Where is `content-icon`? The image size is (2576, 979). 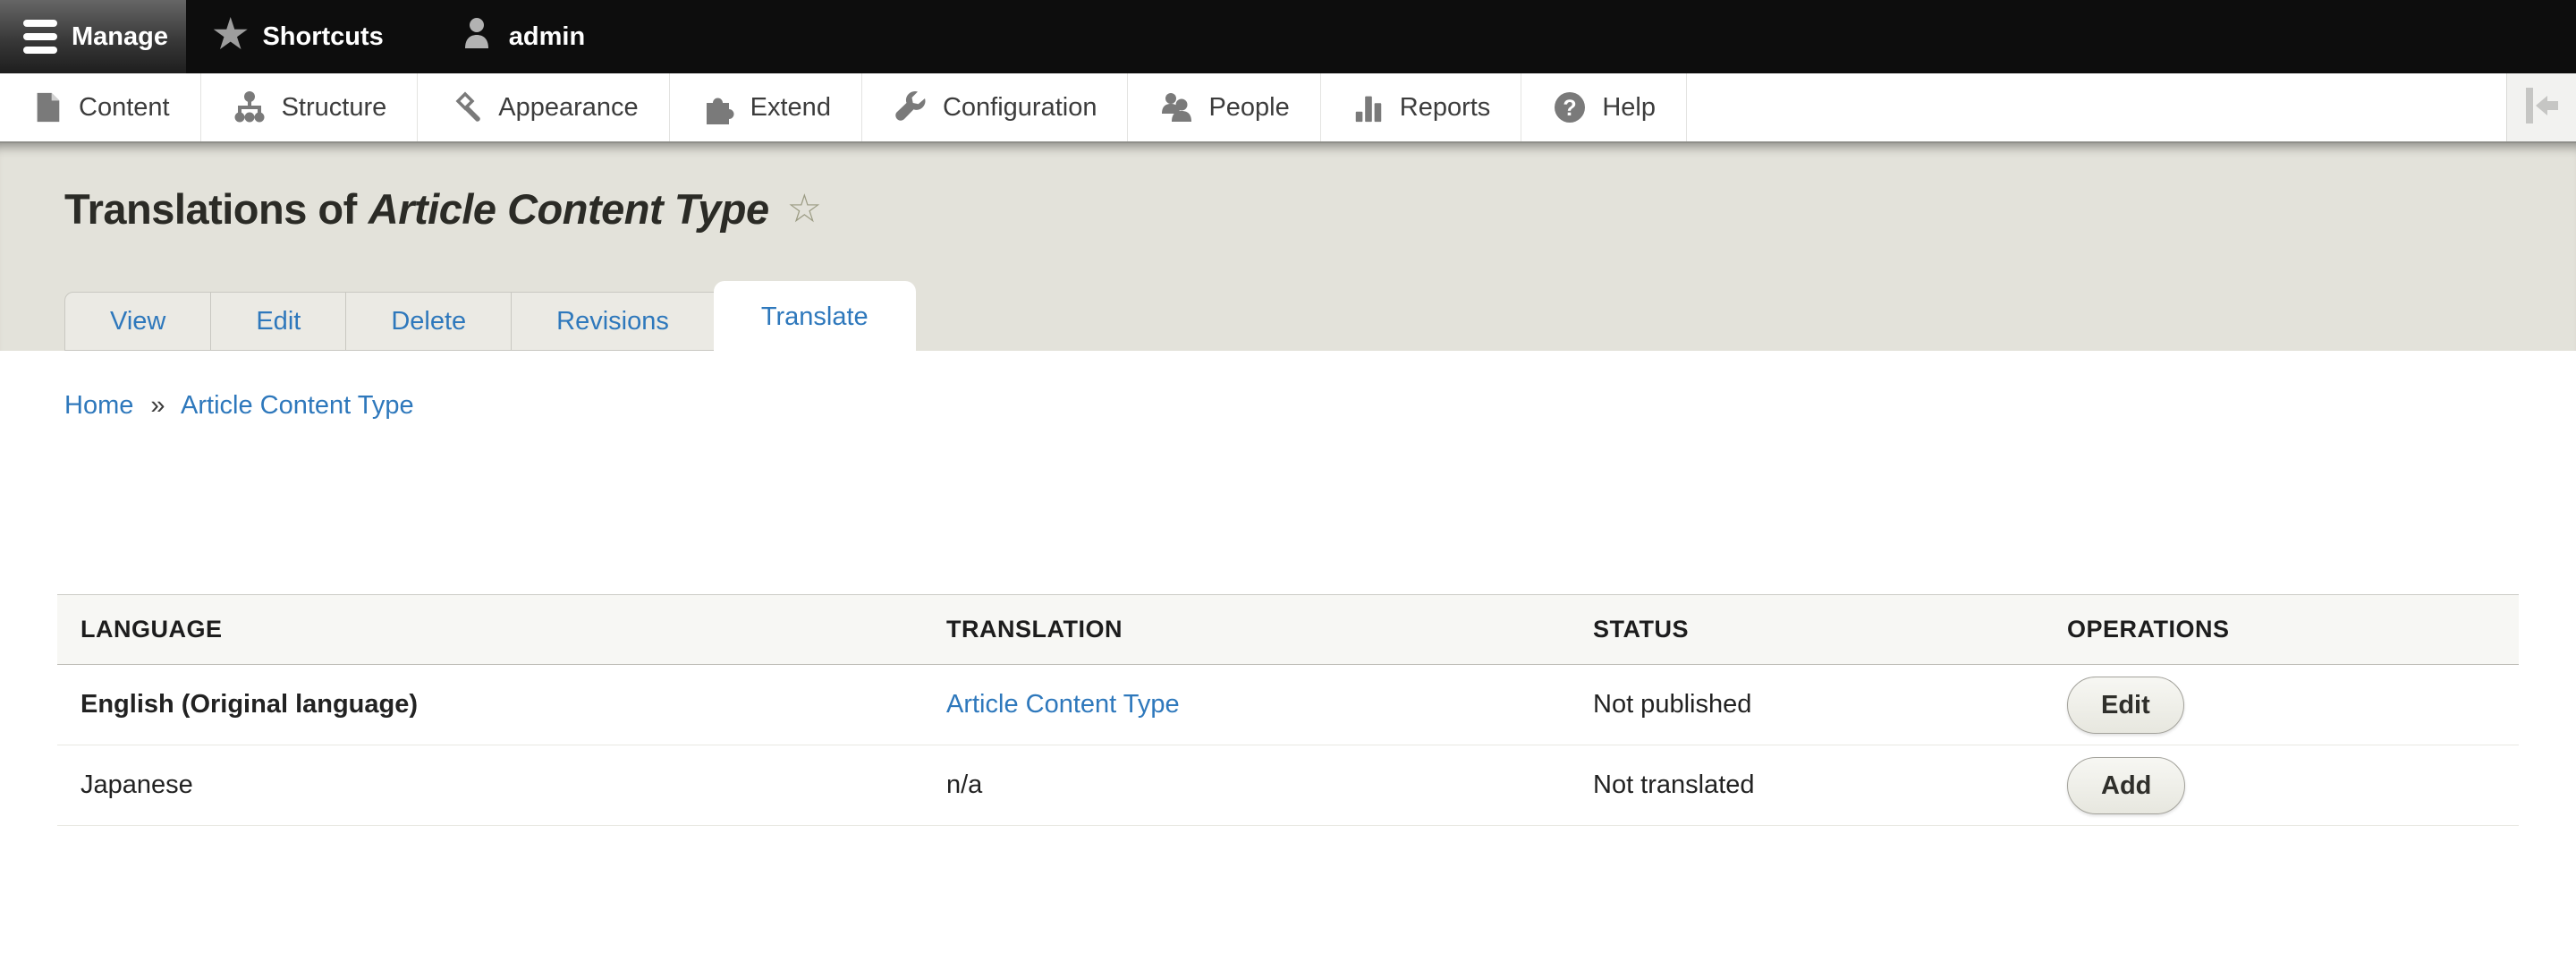
content-icon is located at coordinates (47, 107).